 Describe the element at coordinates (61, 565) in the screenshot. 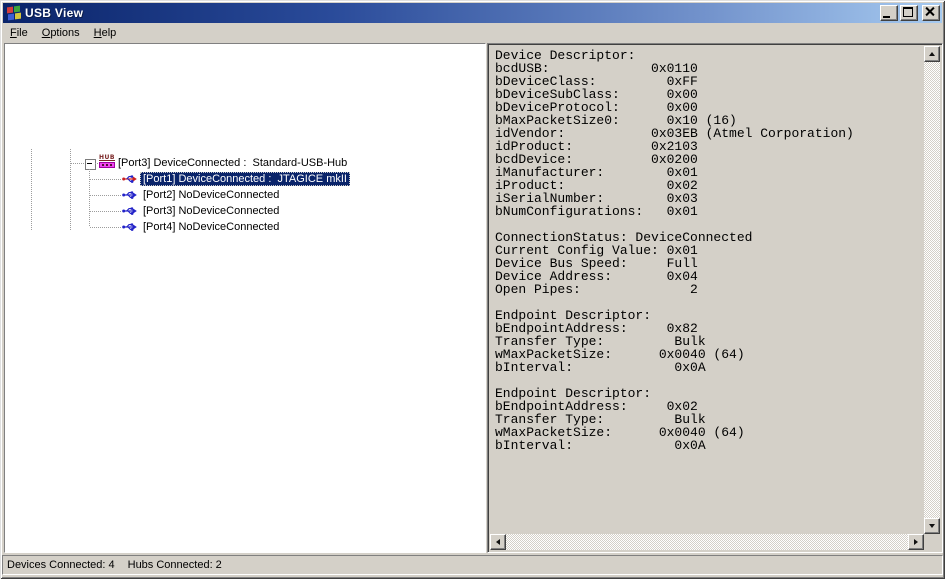

I see `status-devices-connected: Devices Connected: 4` at that location.